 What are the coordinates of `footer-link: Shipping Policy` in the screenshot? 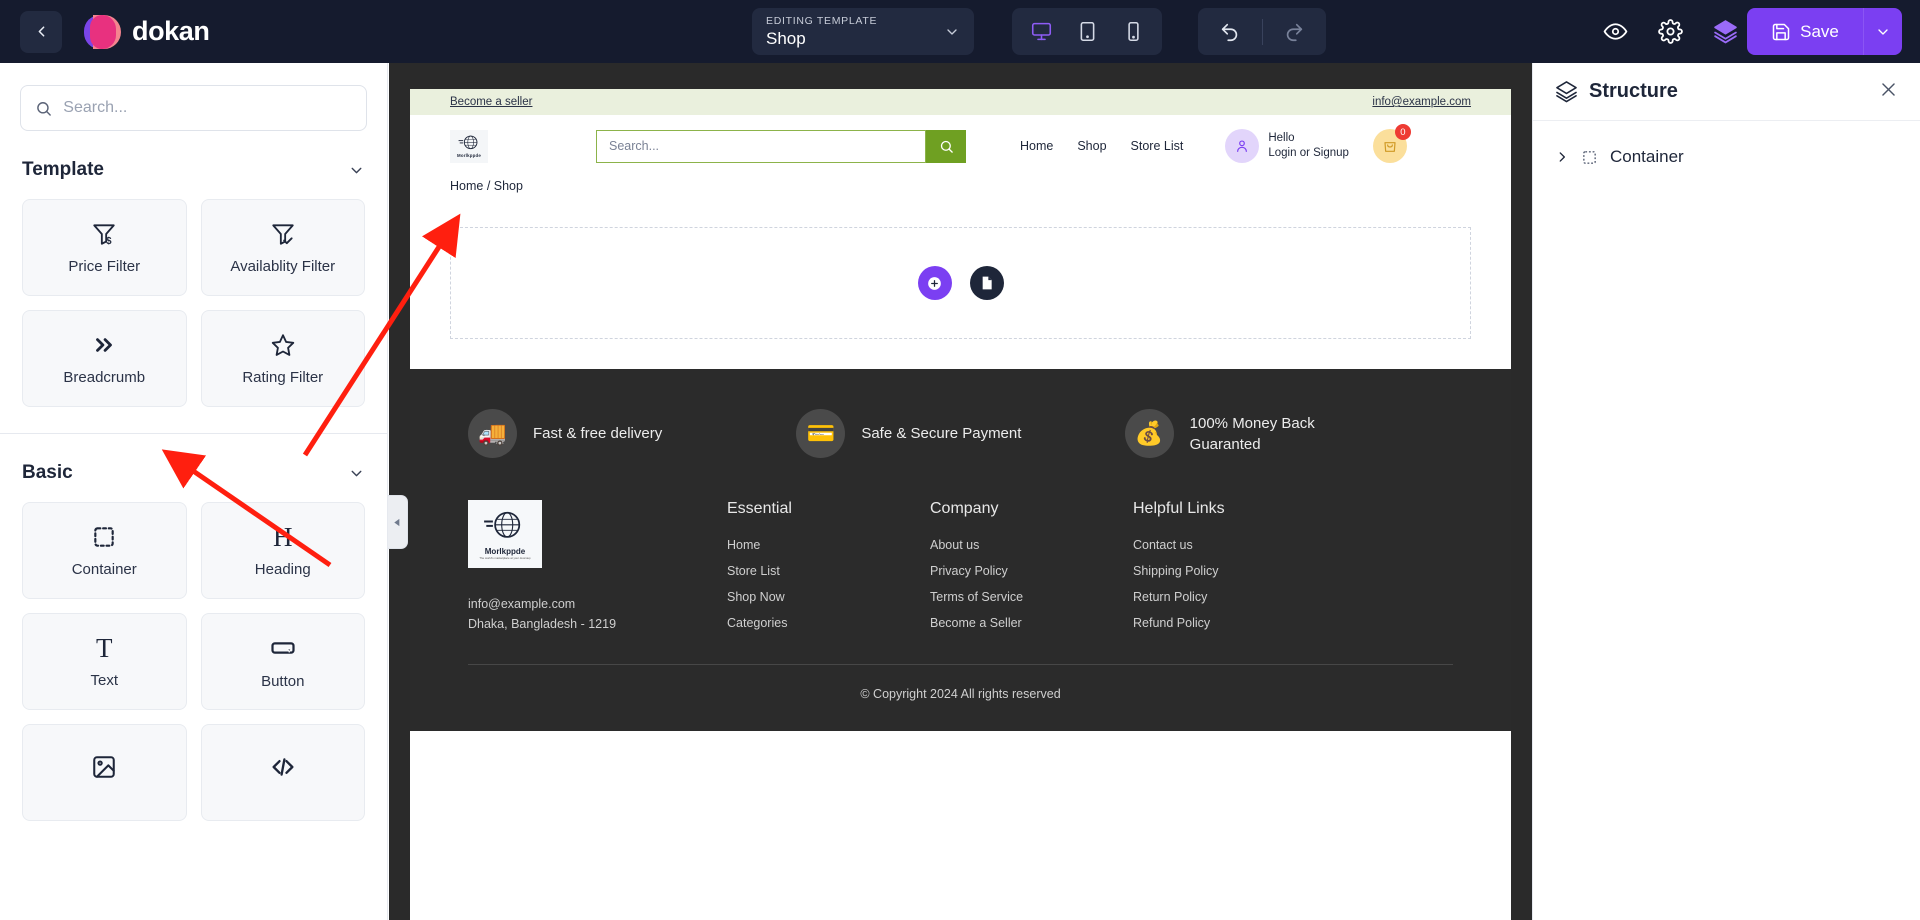 It's located at (1234, 571).